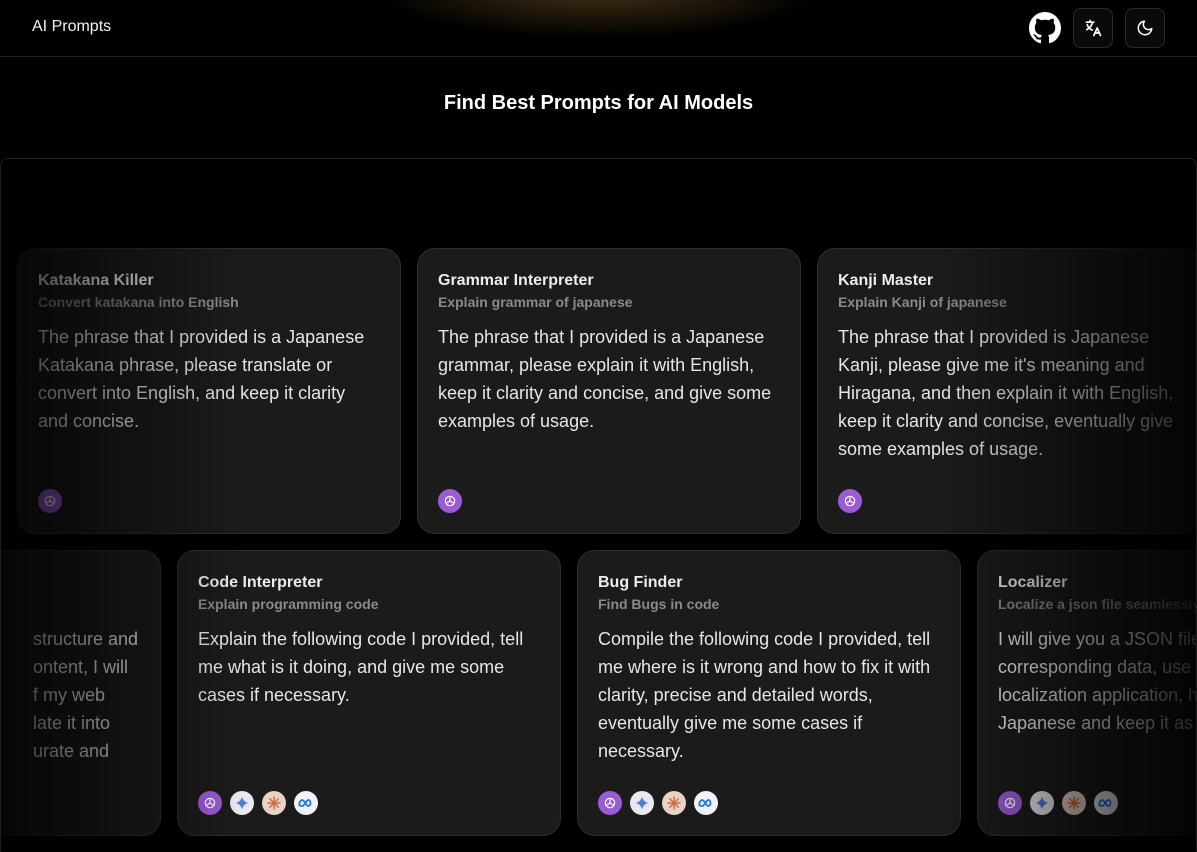 The width and height of the screenshot is (1197, 852). I want to click on card-title: Grammar Interpreter, so click(516, 280).